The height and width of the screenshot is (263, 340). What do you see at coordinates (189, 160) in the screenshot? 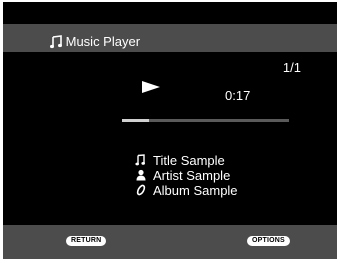
I see `track-title: Title Sample` at bounding box center [189, 160].